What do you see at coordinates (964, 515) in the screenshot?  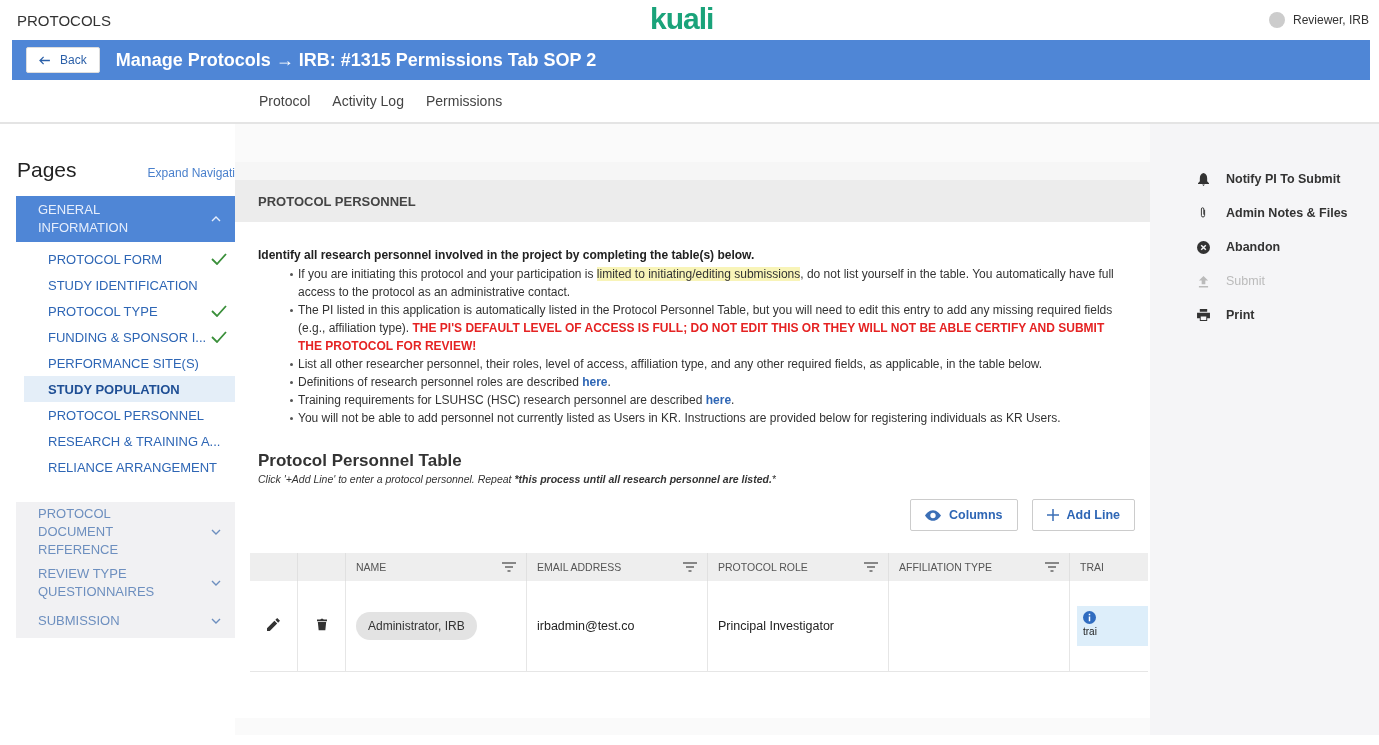 I see `columns-button: Columns` at bounding box center [964, 515].